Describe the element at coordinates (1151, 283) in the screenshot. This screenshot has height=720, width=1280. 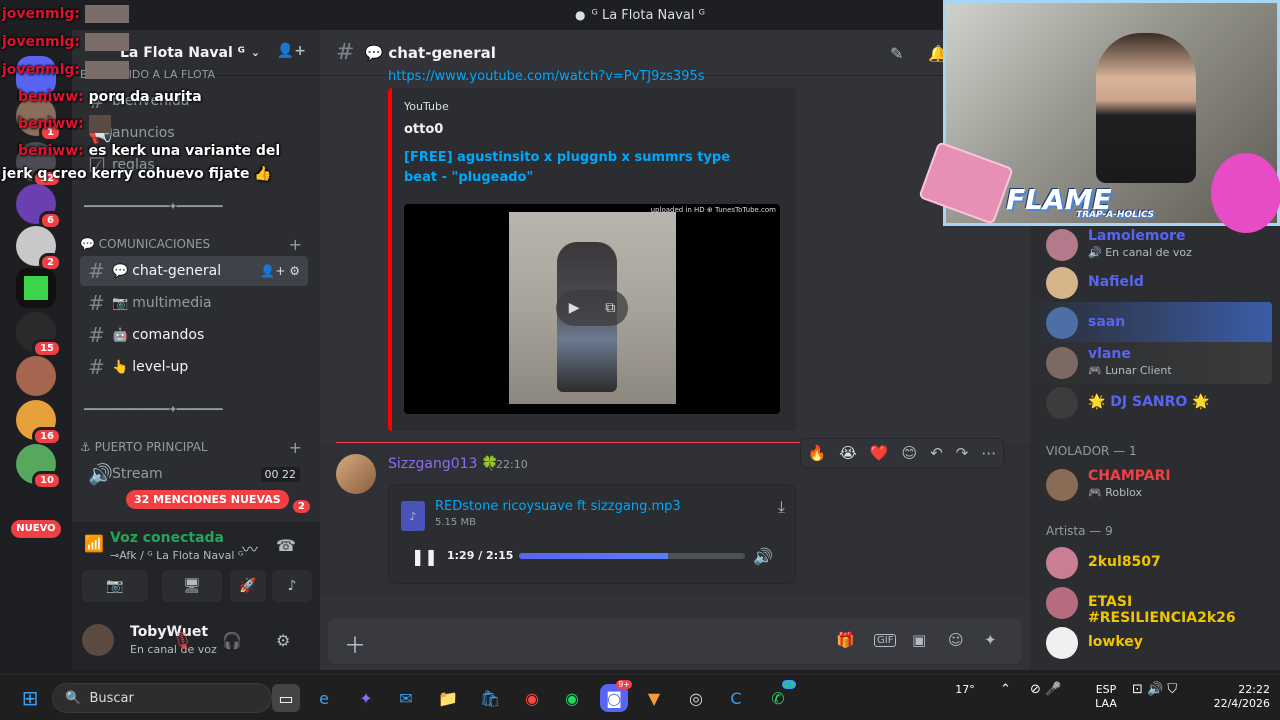
I see `member-item: Nafield` at that location.